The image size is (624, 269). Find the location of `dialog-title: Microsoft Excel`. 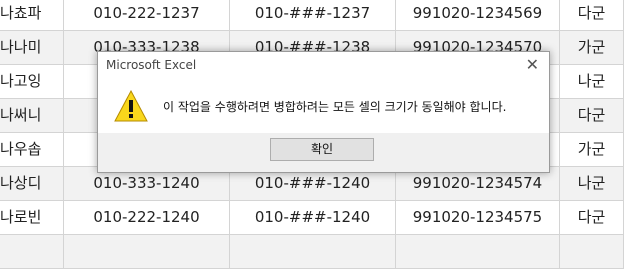

dialog-title: Microsoft Excel is located at coordinates (151, 65).